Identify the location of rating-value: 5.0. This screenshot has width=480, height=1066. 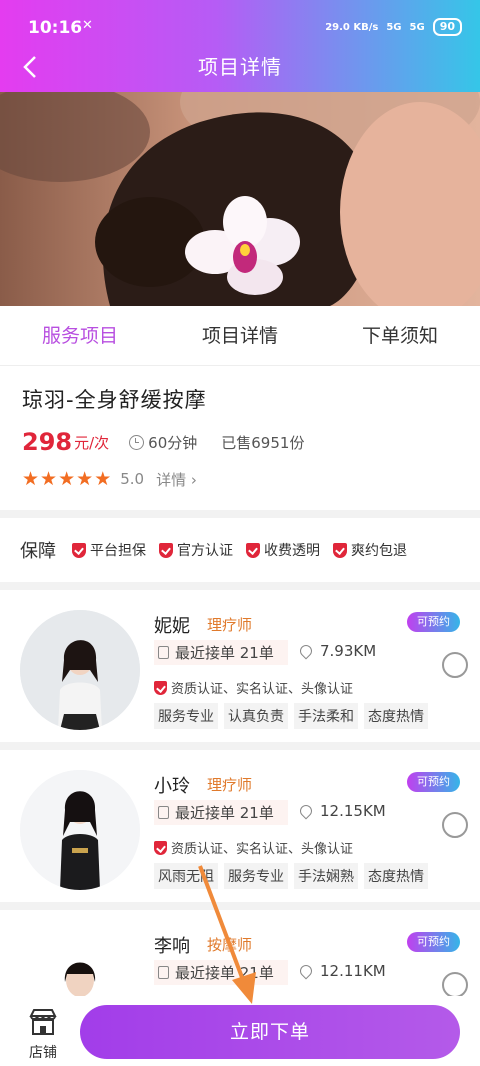
(132, 479).